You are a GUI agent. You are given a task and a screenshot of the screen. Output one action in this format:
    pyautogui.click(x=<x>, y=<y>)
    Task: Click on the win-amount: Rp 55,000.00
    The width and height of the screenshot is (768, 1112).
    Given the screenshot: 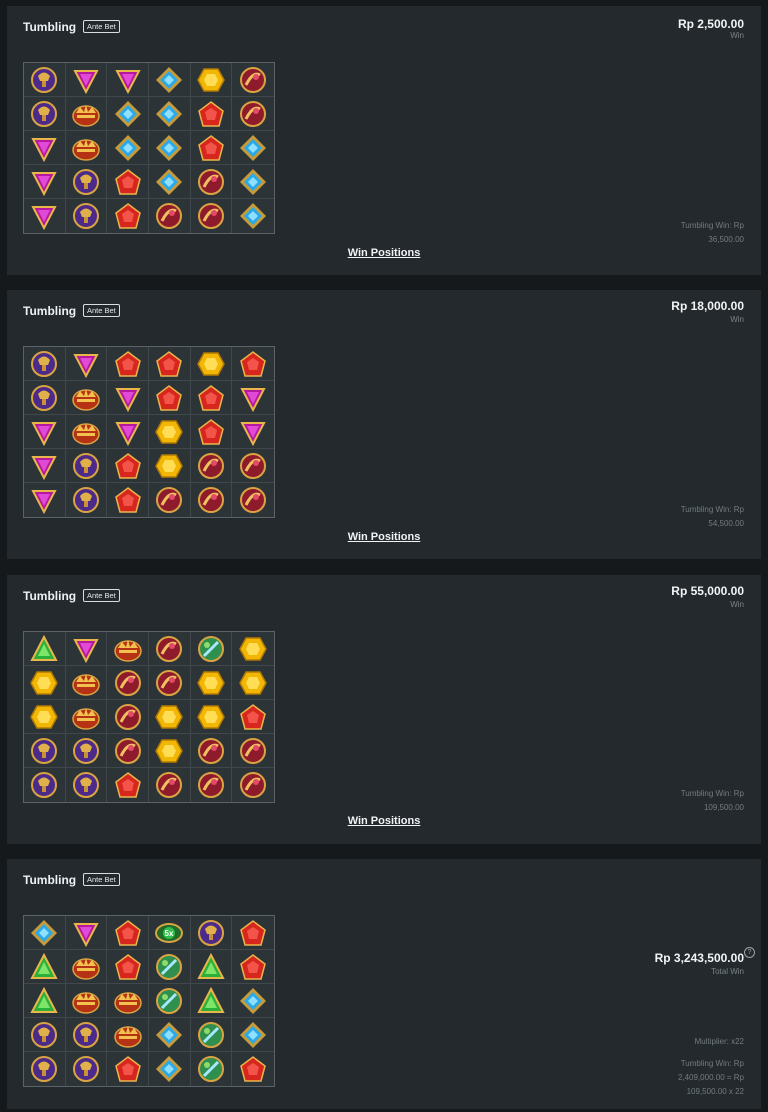 What is the action you would take?
    pyautogui.click(x=707, y=591)
    